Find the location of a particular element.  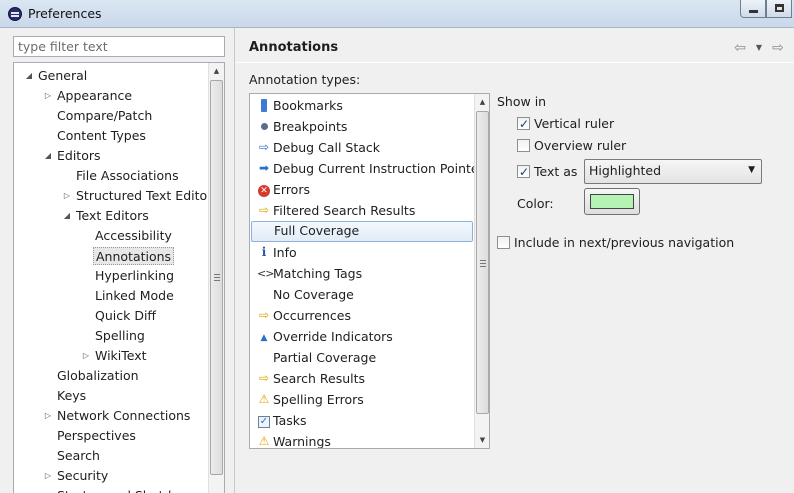

annotation-type-label: Occurrences is located at coordinates (312, 315).